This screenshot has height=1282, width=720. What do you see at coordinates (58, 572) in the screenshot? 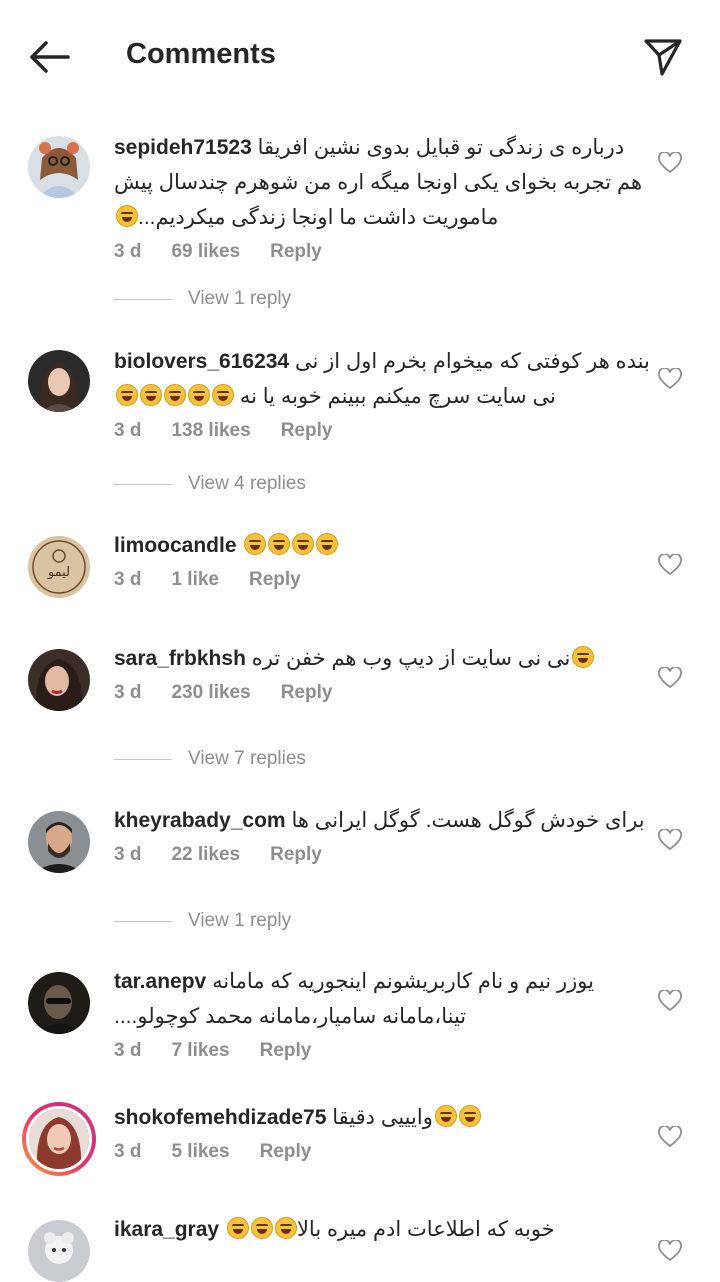
I see `svg-text: لیمو` at bounding box center [58, 572].